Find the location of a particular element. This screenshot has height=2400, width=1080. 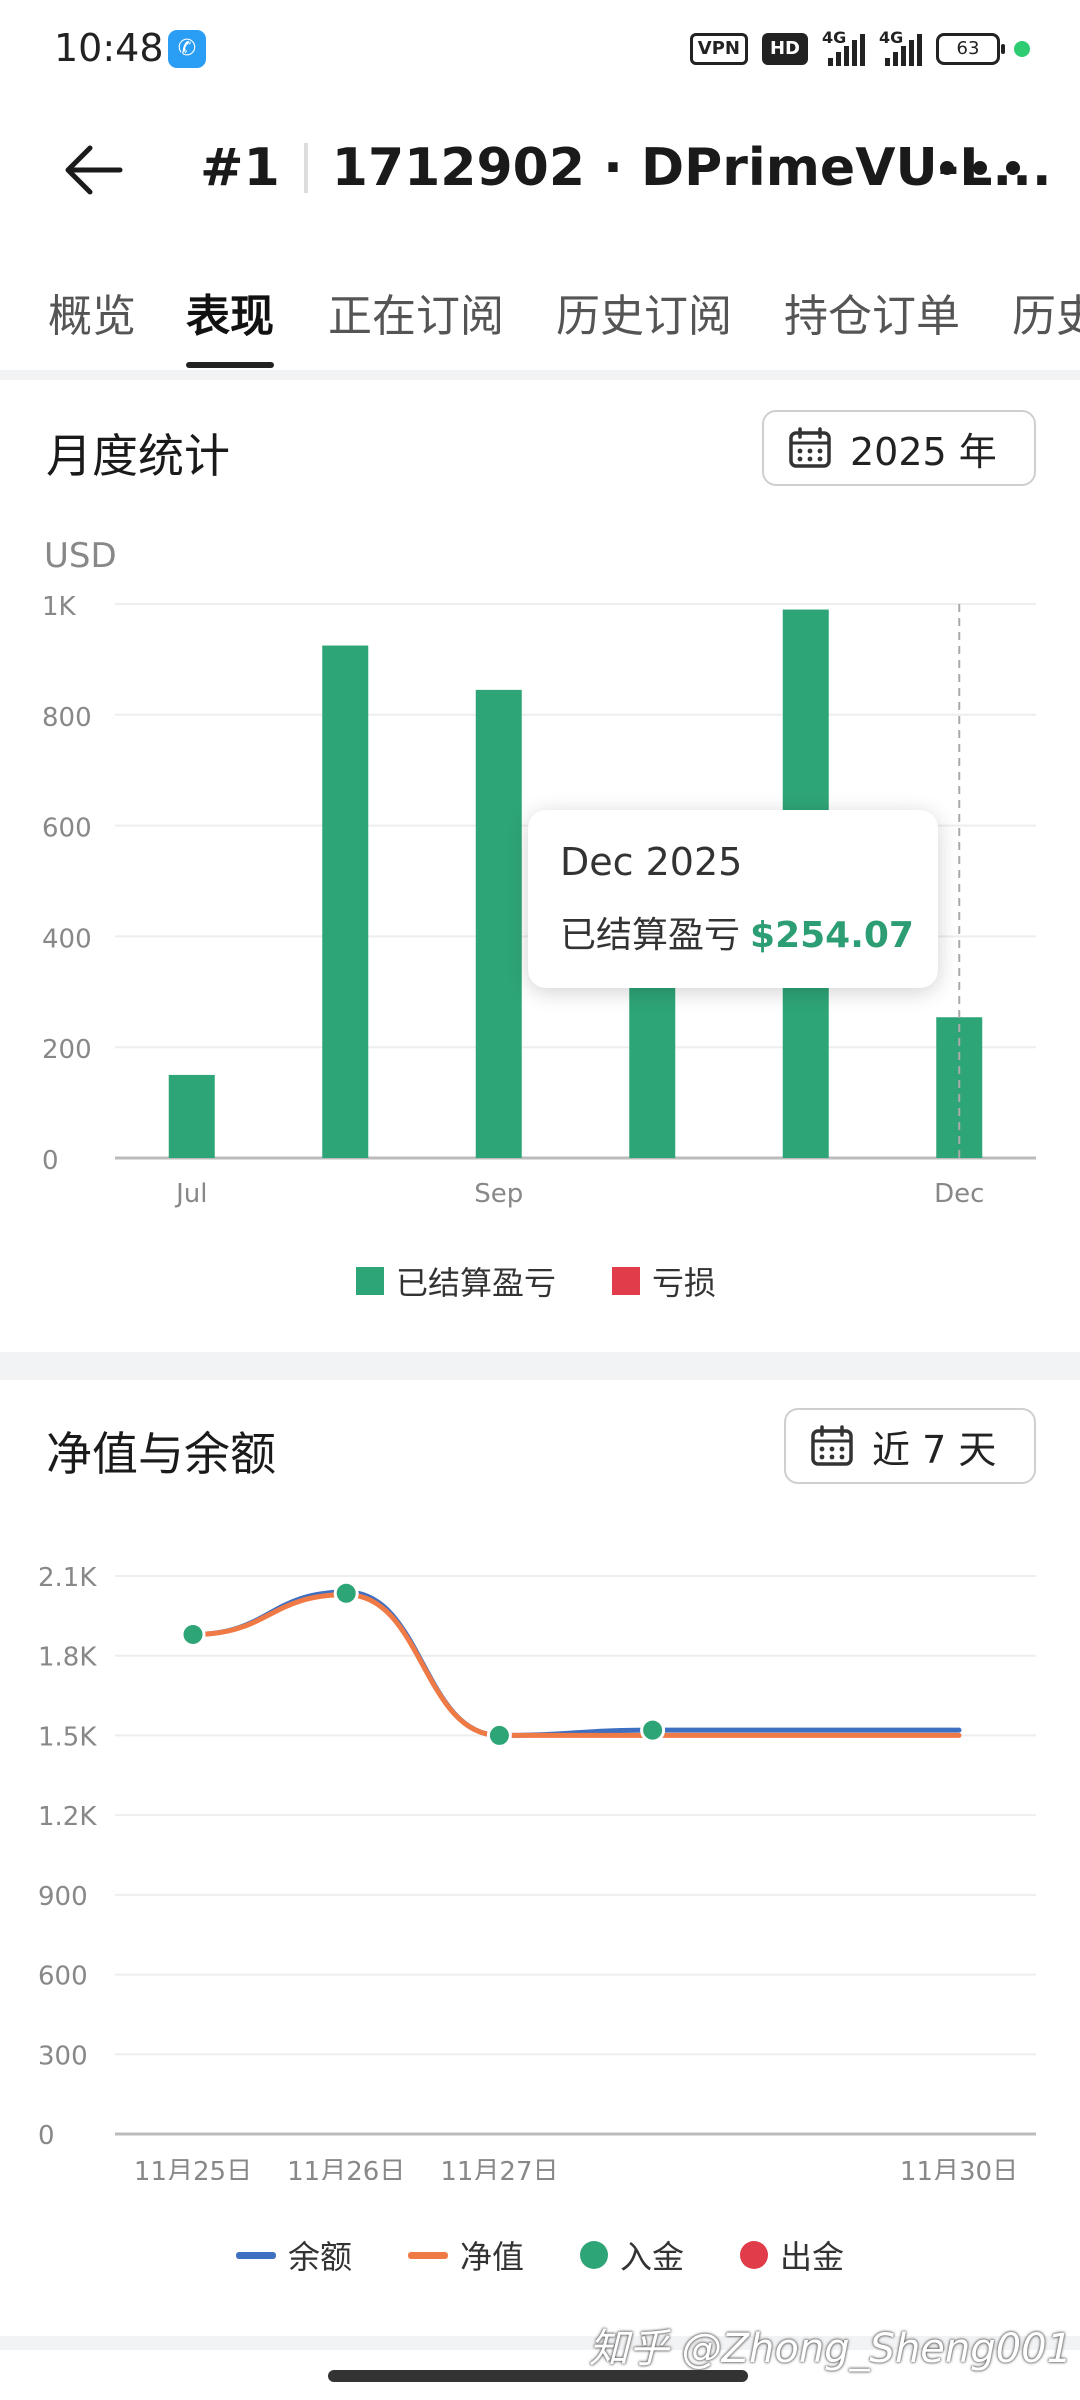

bar-sep is located at coordinates (498, 923).